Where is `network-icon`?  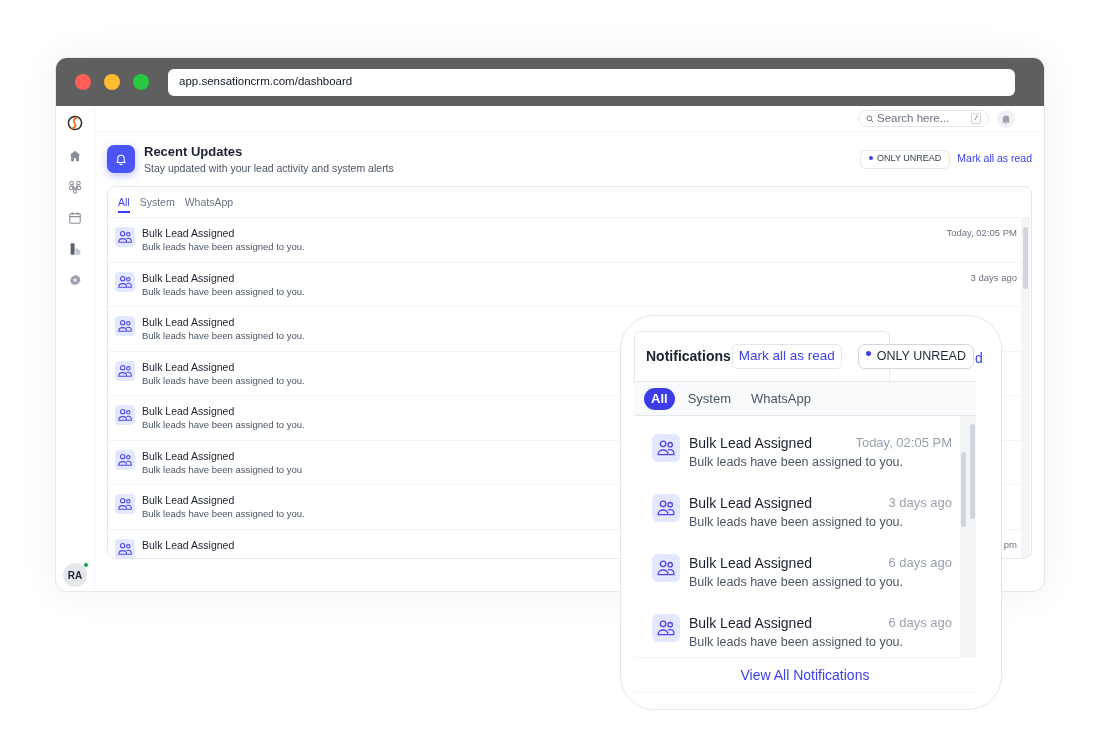 network-icon is located at coordinates (75, 187).